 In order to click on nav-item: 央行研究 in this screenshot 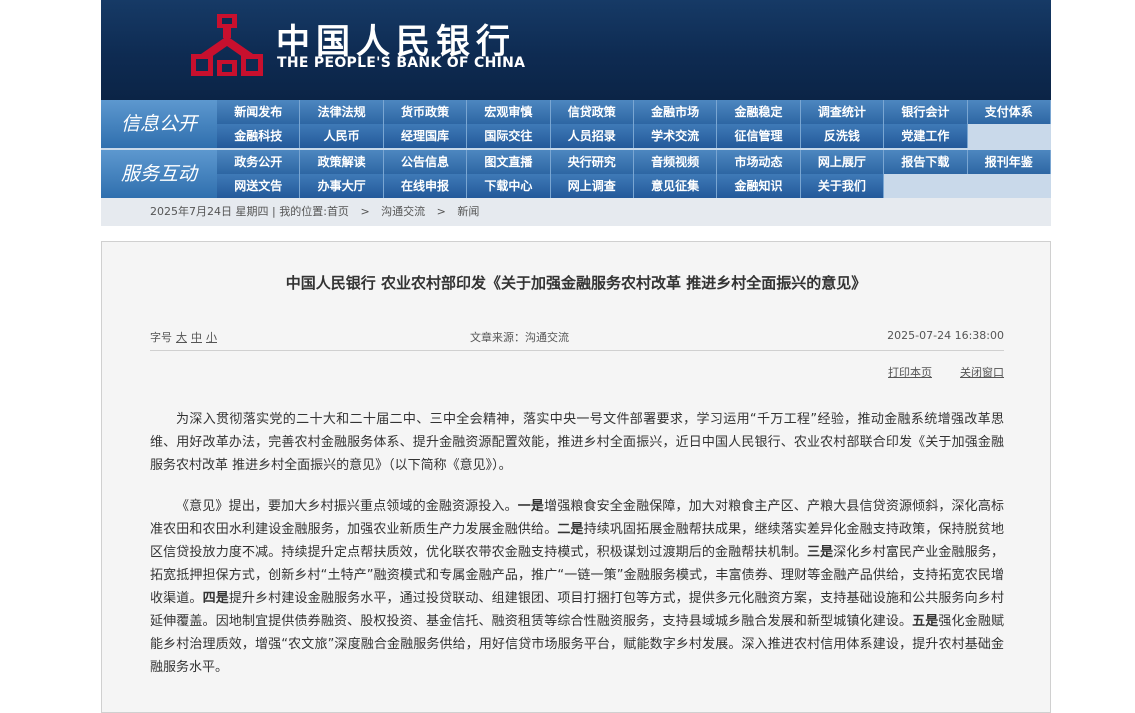, I will do `click(592, 162)`.